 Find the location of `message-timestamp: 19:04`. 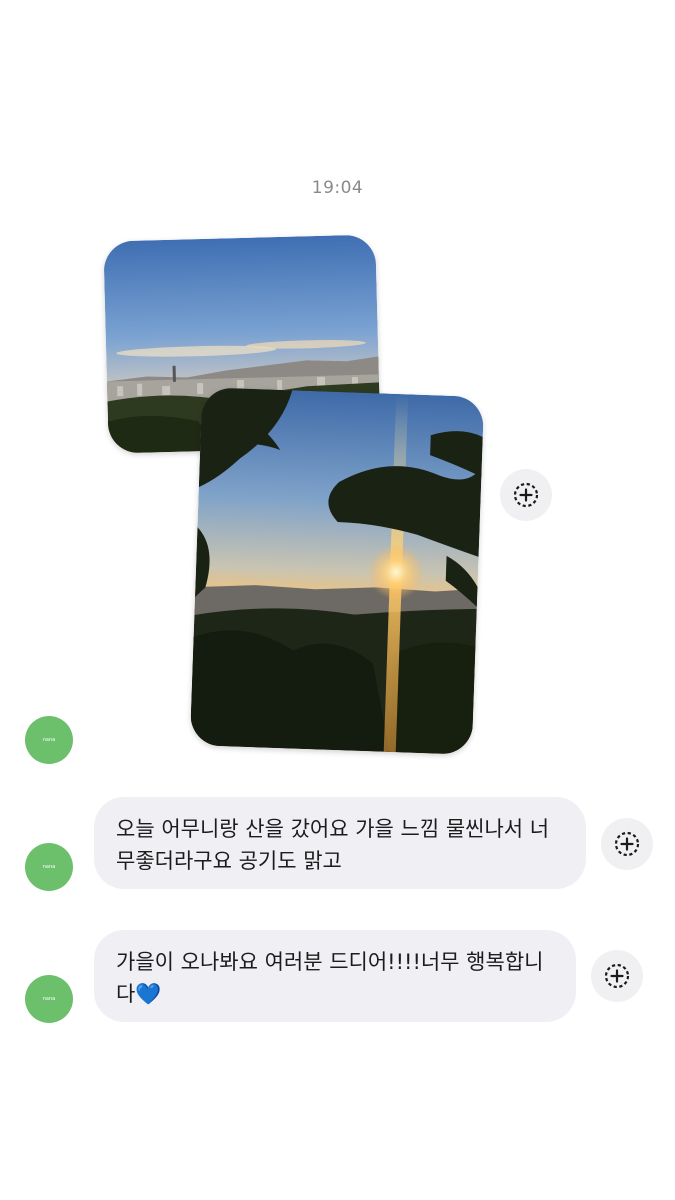

message-timestamp: 19:04 is located at coordinates (337, 188).